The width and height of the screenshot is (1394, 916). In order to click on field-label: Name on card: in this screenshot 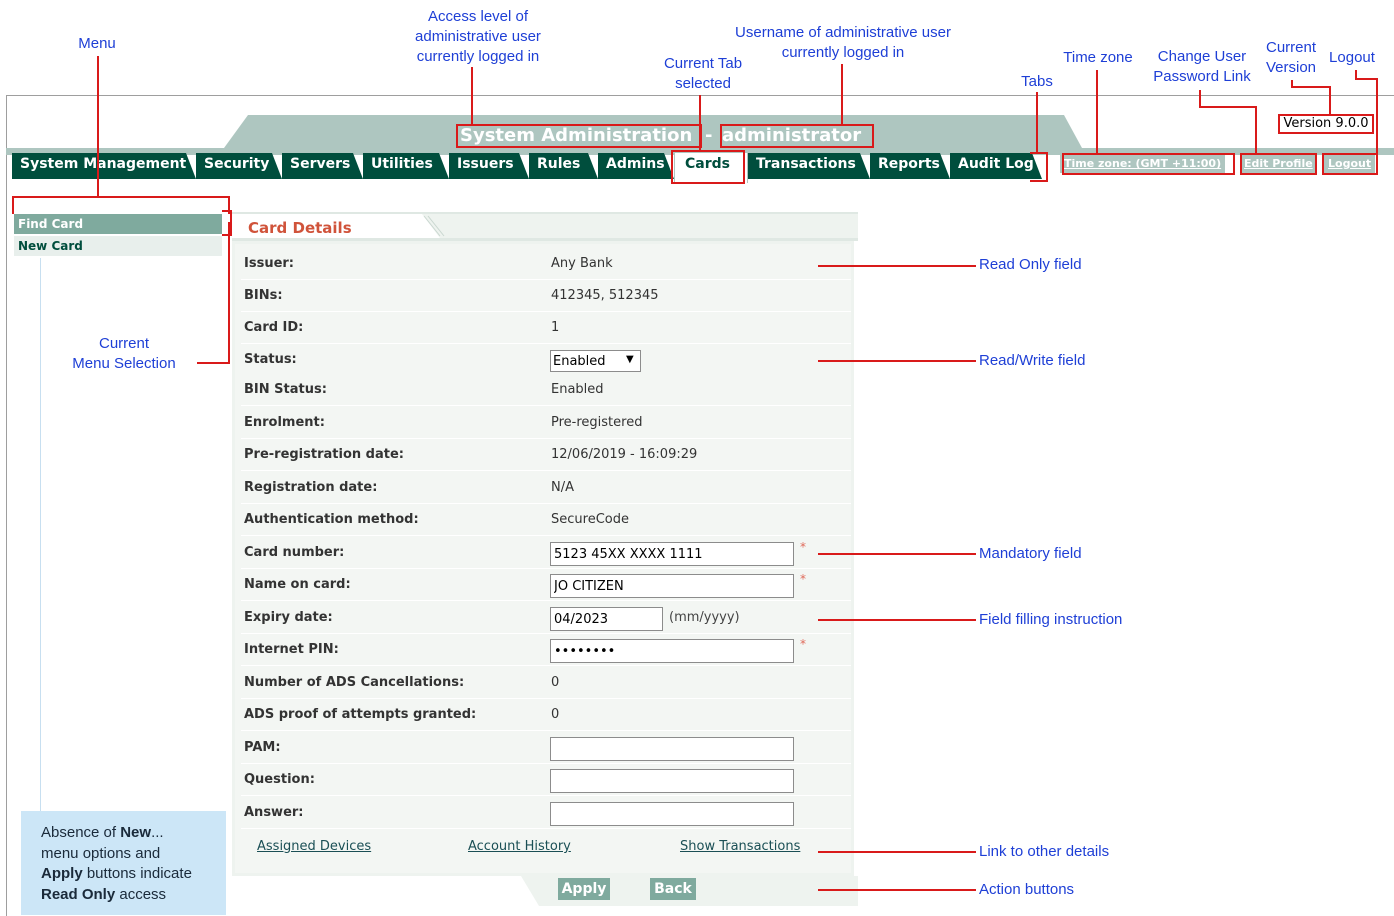, I will do `click(297, 584)`.